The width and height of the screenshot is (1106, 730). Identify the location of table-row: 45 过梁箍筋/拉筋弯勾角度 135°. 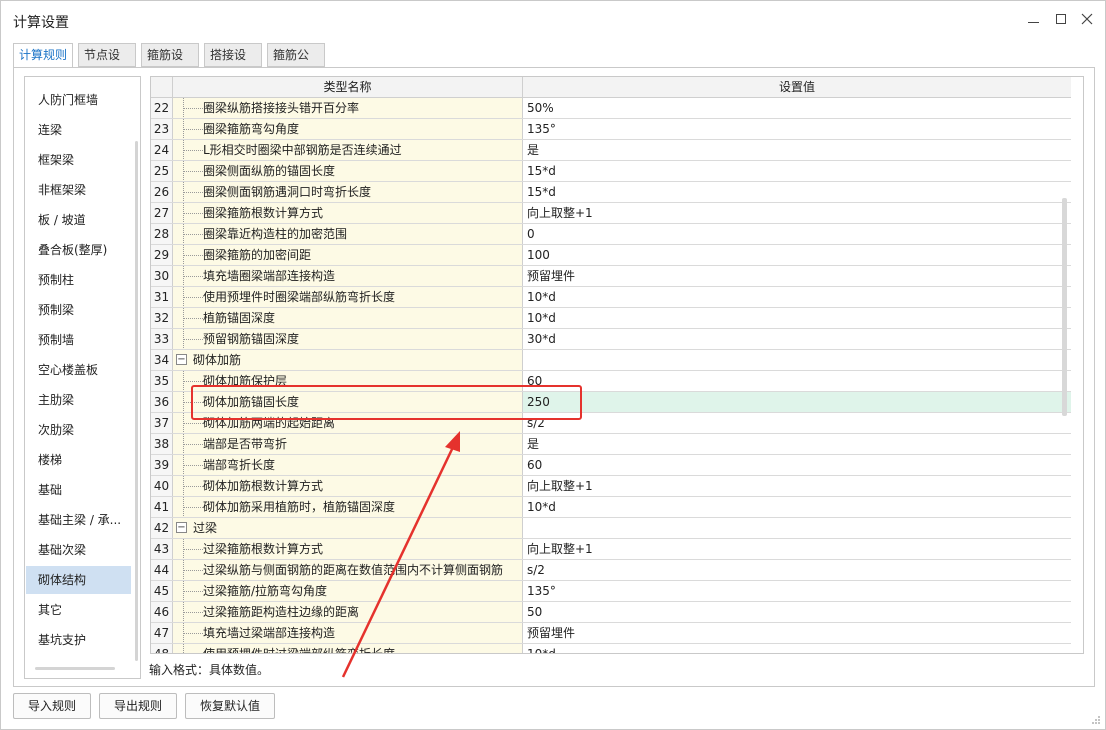
(611, 591).